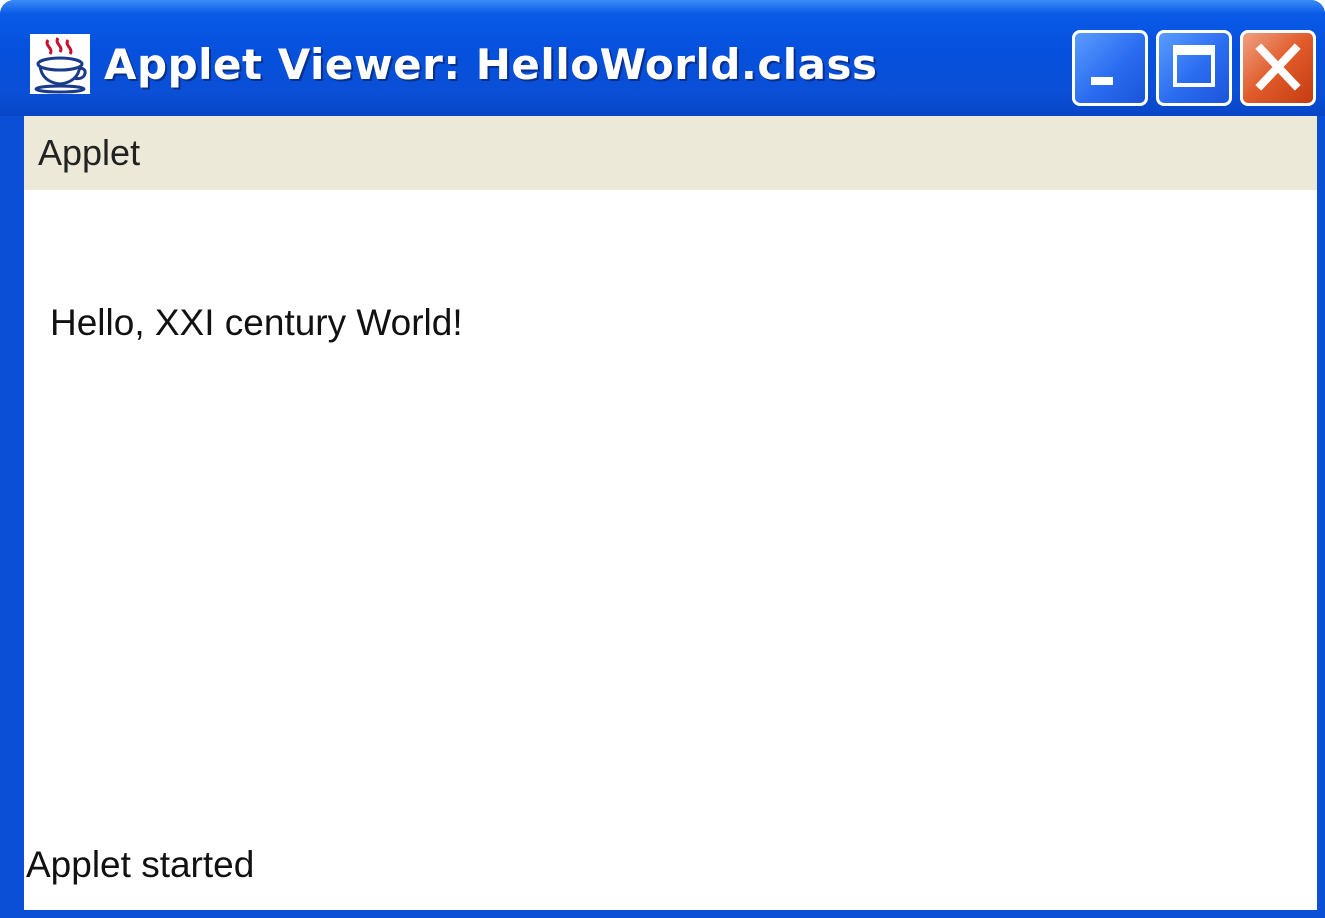 The image size is (1325, 918). What do you see at coordinates (256, 322) in the screenshot?
I see `applet-message: Hello, XXI century World!` at bounding box center [256, 322].